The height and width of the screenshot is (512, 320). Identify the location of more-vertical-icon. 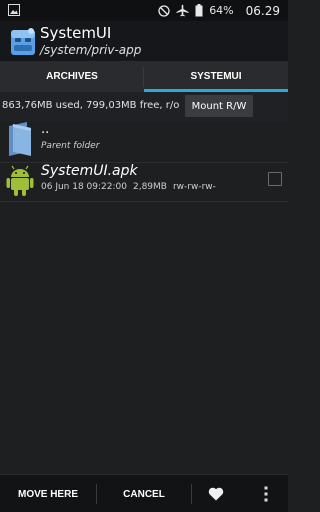
(266, 494).